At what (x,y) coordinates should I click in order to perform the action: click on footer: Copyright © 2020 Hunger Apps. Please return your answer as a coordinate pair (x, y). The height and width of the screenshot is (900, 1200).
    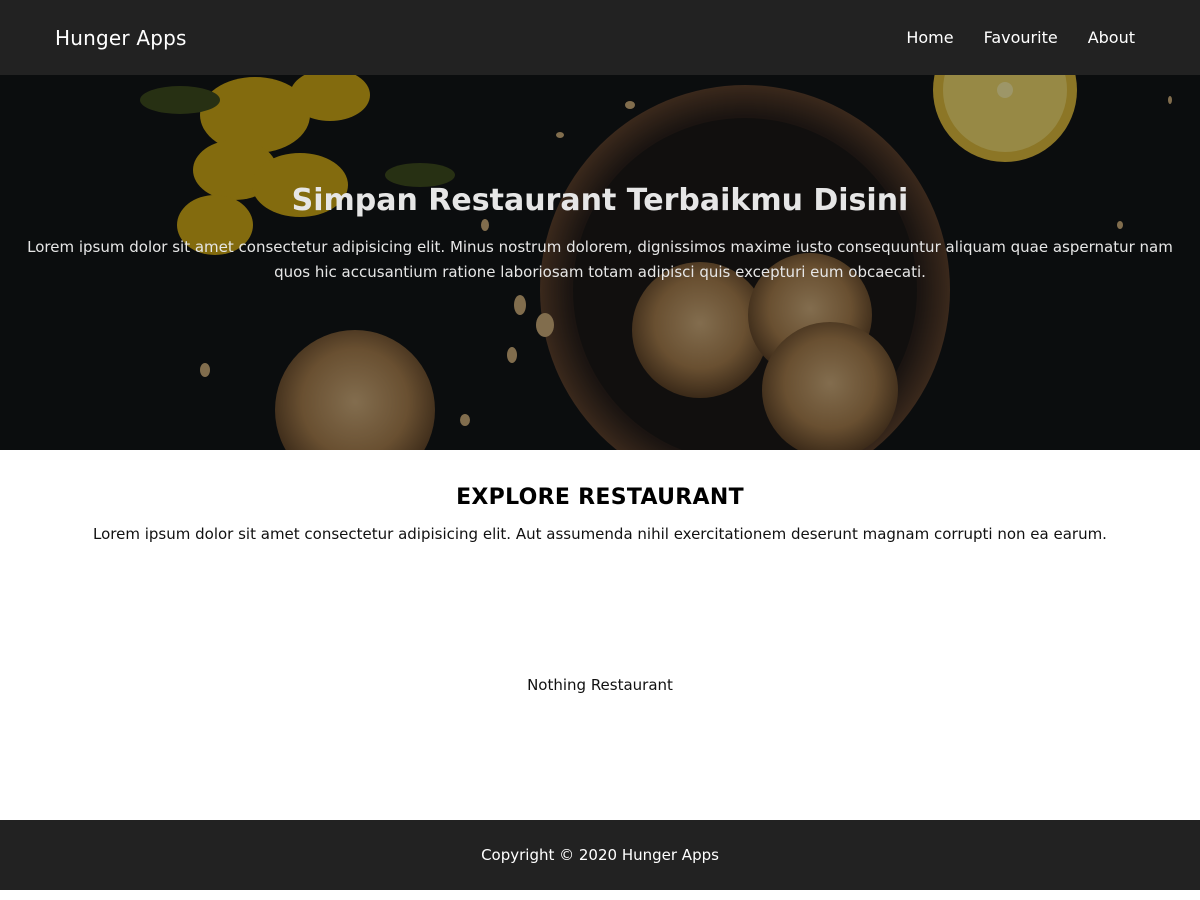
    Looking at the image, I should click on (600, 855).